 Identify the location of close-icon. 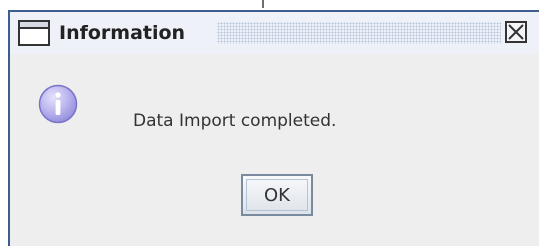
(516, 32).